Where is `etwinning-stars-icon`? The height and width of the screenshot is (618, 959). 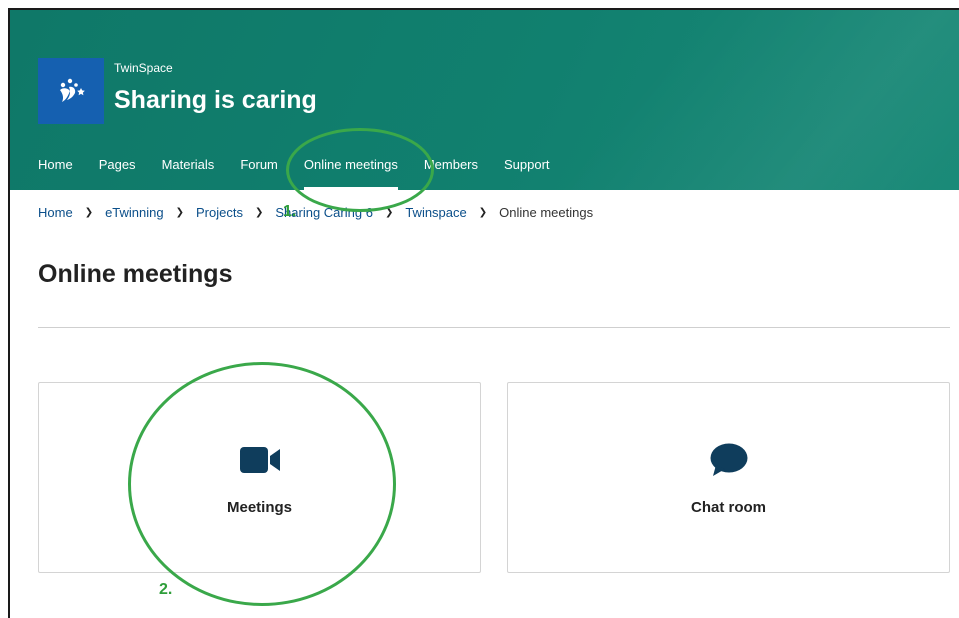
etwinning-stars-icon is located at coordinates (72, 90).